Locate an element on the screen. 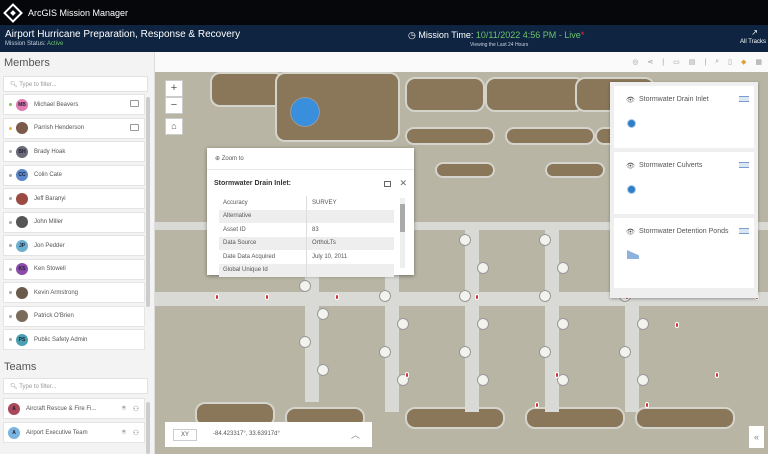  app-bar: ArcGIS Mission Manager is located at coordinates (384, 12).